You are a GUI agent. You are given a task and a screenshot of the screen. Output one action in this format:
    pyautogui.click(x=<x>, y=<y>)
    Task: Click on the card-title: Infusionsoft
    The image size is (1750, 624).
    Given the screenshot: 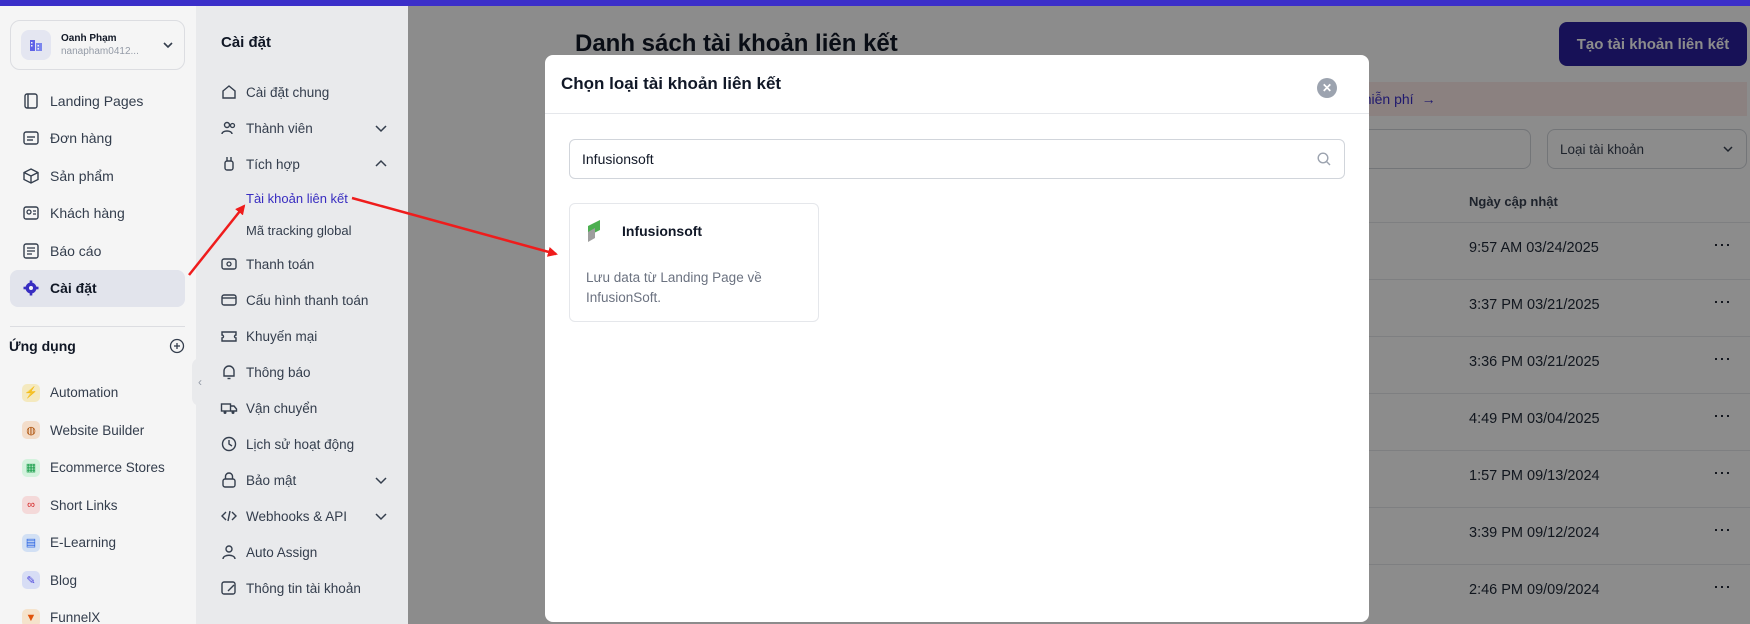 What is the action you would take?
    pyautogui.click(x=662, y=231)
    